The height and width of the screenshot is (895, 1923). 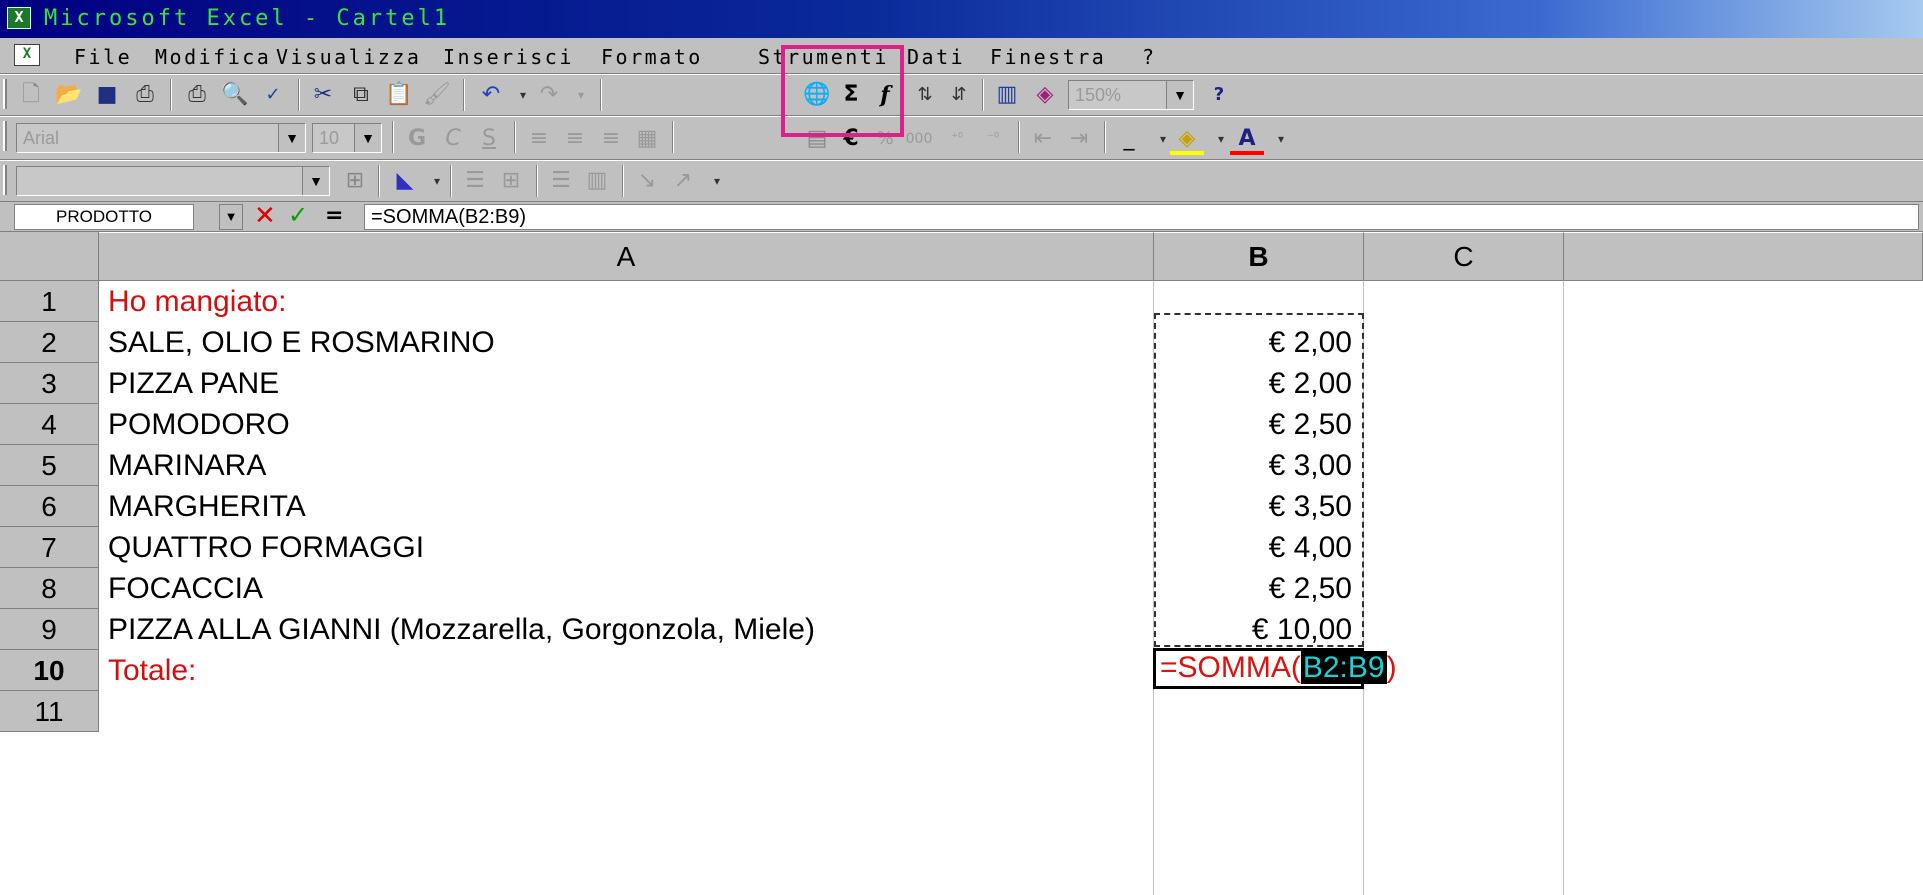 I want to click on font-color-icon: A, so click(x=1247, y=139).